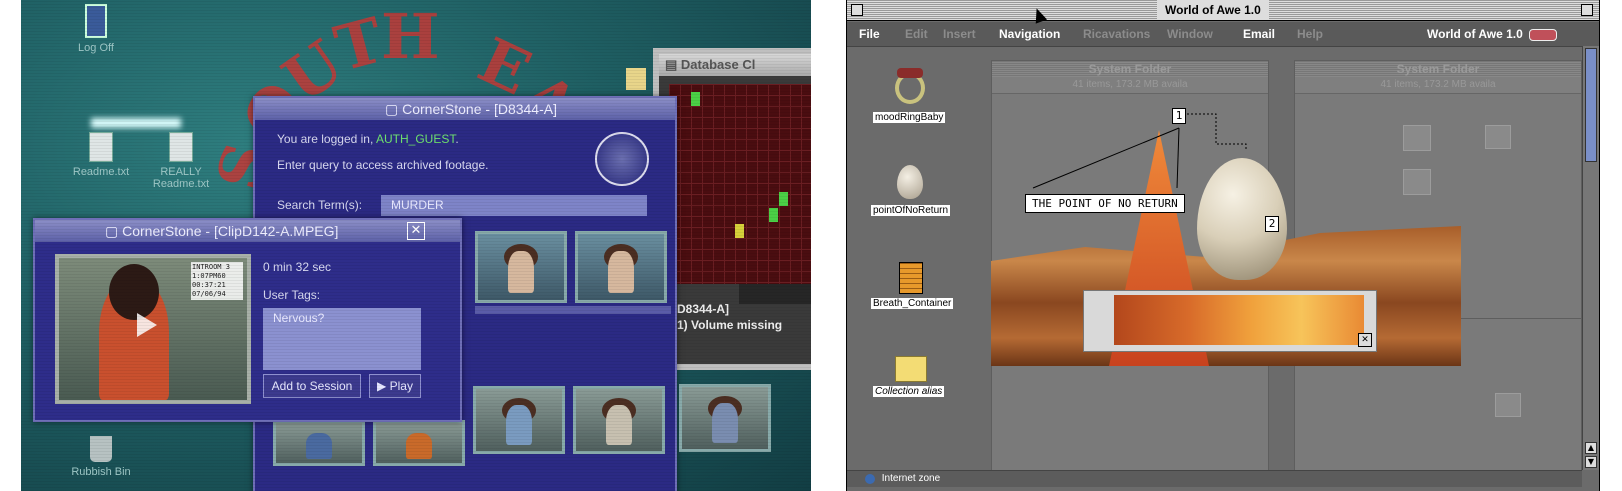  What do you see at coordinates (622, 159) in the screenshot?
I see `seal-logo` at bounding box center [622, 159].